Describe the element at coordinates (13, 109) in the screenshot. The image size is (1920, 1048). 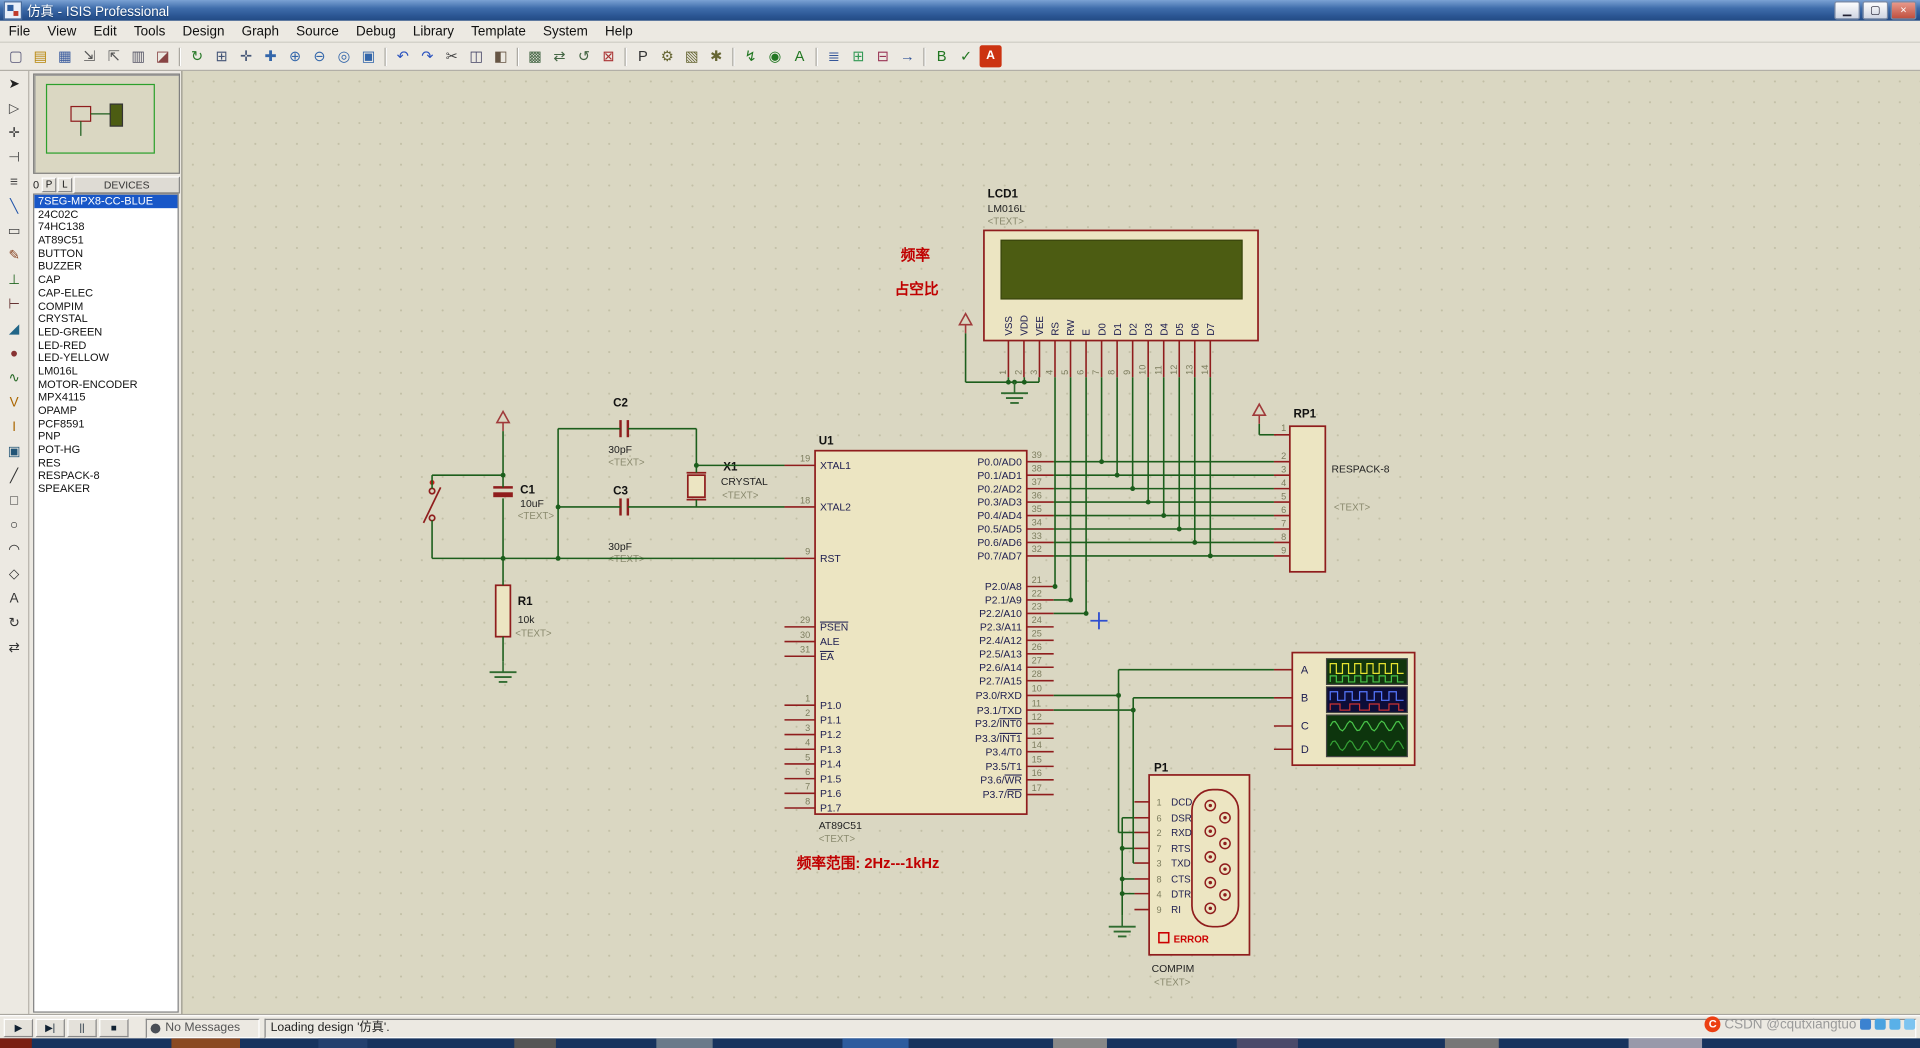
I see `component-mode-icon: ▷` at that location.